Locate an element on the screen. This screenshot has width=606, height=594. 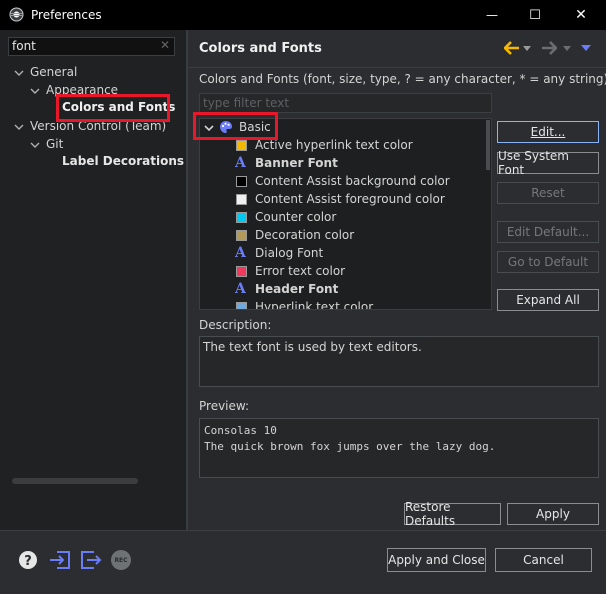
reset-button: Reset is located at coordinates (548, 193).